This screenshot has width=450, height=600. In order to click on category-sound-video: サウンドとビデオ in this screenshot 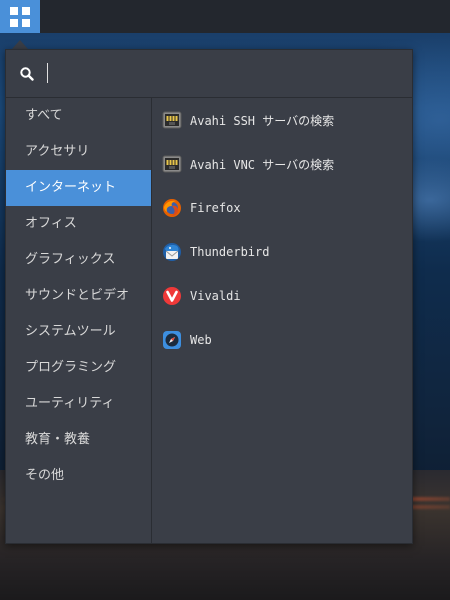, I will do `click(78, 296)`.